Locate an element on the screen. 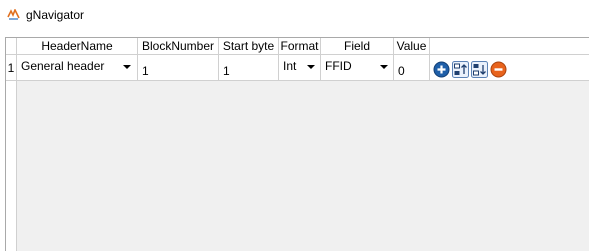 The width and height of the screenshot is (589, 251). headername-dropdown: General header is located at coordinates (77, 68).